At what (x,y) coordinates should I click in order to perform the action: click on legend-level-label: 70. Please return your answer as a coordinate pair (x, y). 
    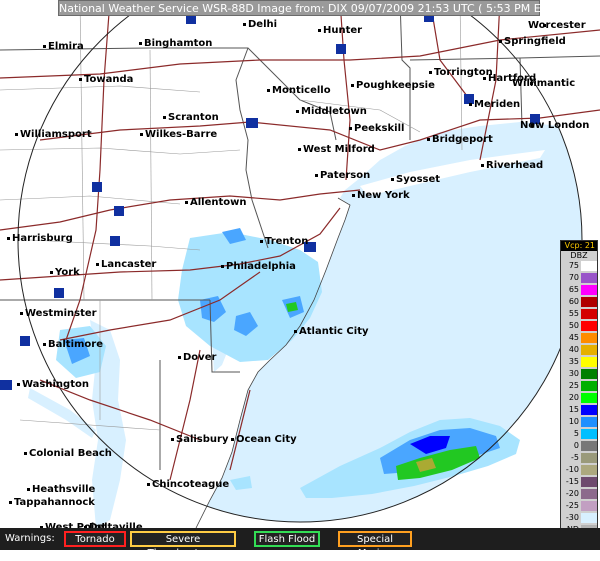
    Looking at the image, I should click on (573, 277).